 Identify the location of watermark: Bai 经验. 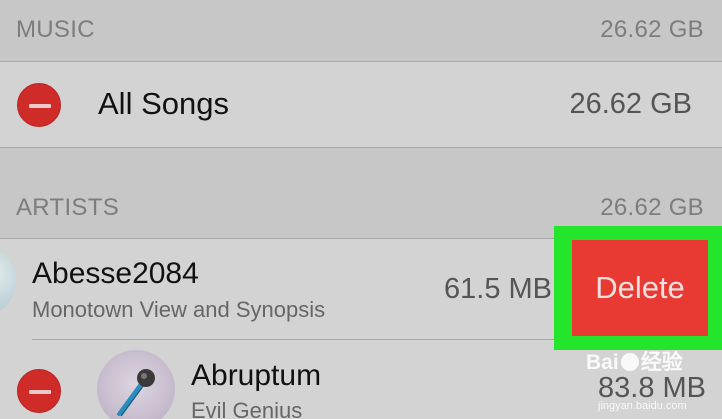
(654, 366).